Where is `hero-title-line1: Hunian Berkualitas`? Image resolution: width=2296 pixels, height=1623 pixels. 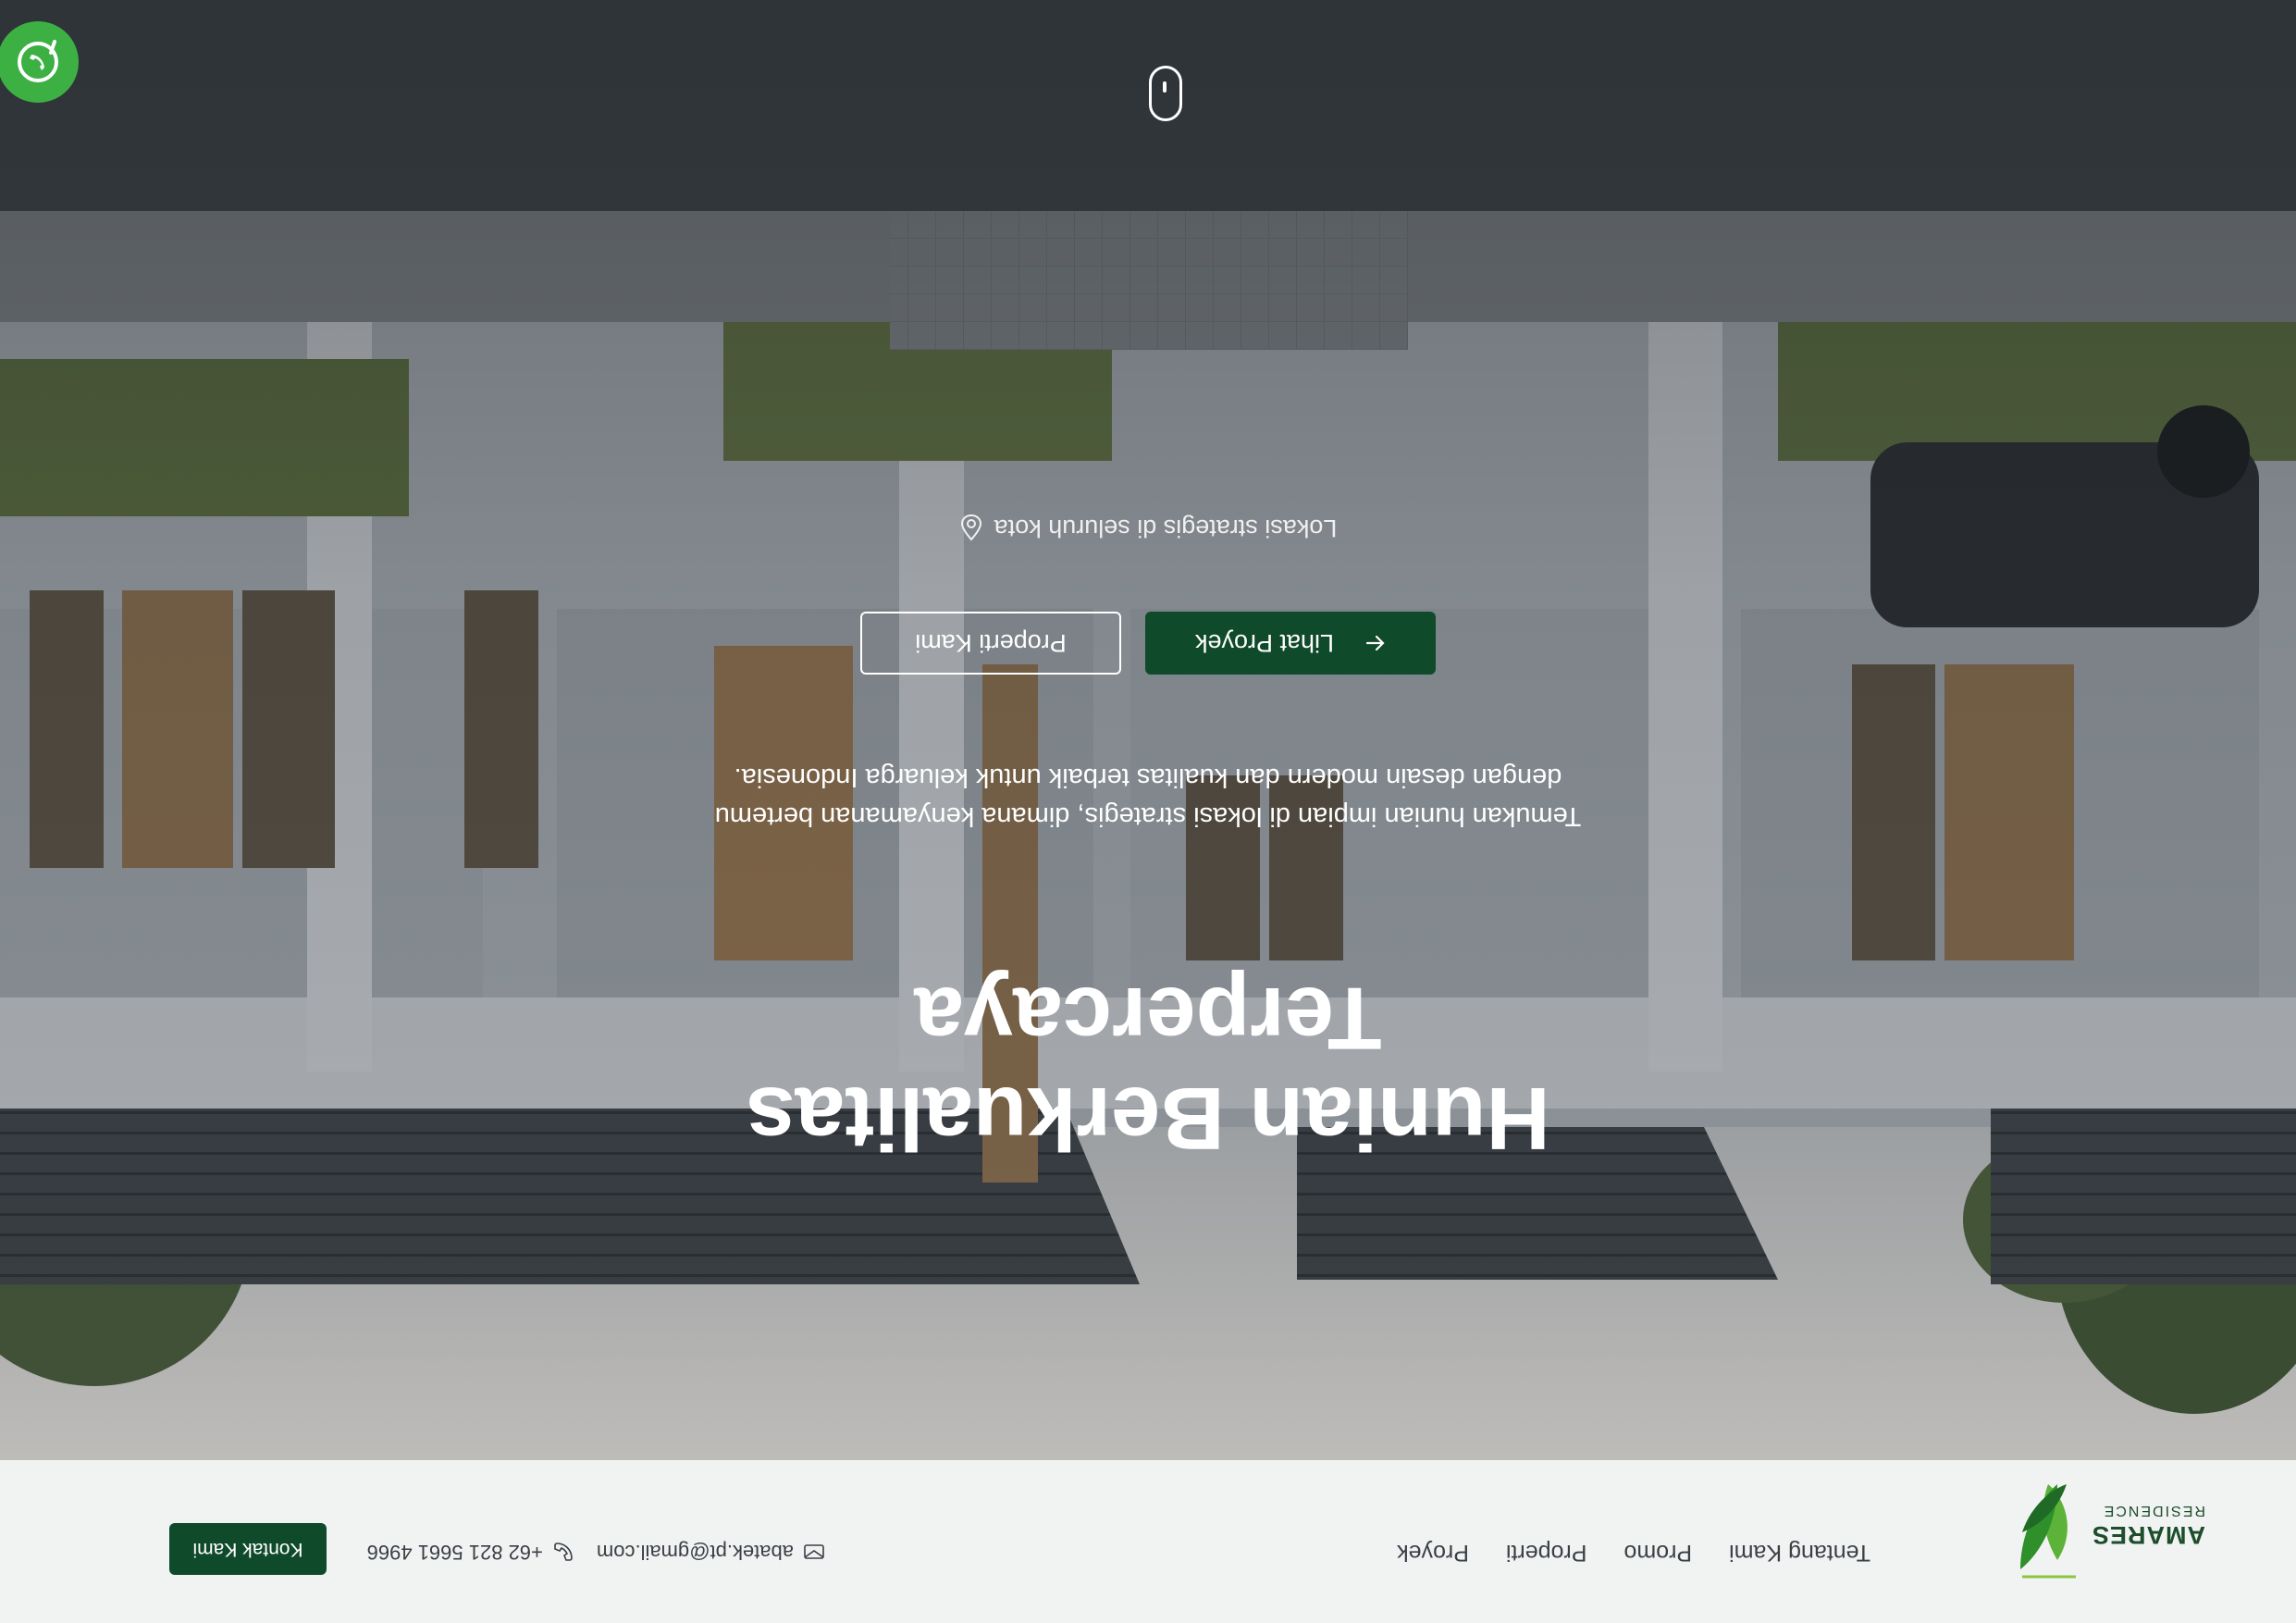
hero-title-line1: Hunian Berkualitas is located at coordinates (1148, 1118).